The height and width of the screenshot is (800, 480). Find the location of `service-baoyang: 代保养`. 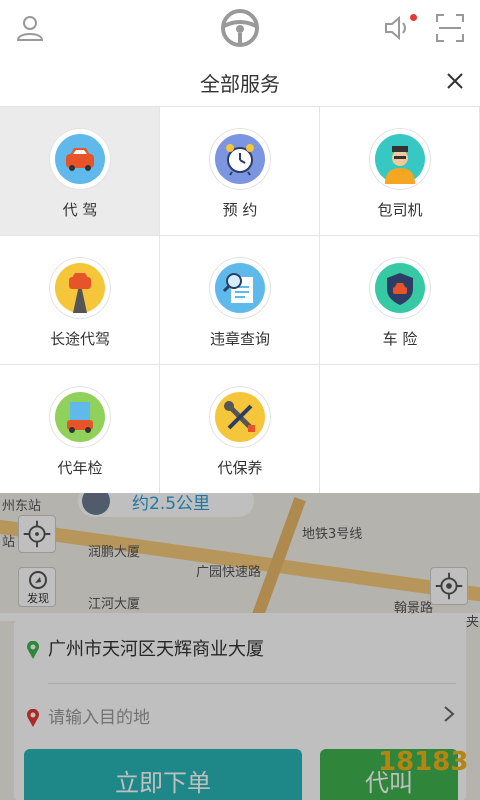

service-baoyang: 代保养 is located at coordinates (240, 429).